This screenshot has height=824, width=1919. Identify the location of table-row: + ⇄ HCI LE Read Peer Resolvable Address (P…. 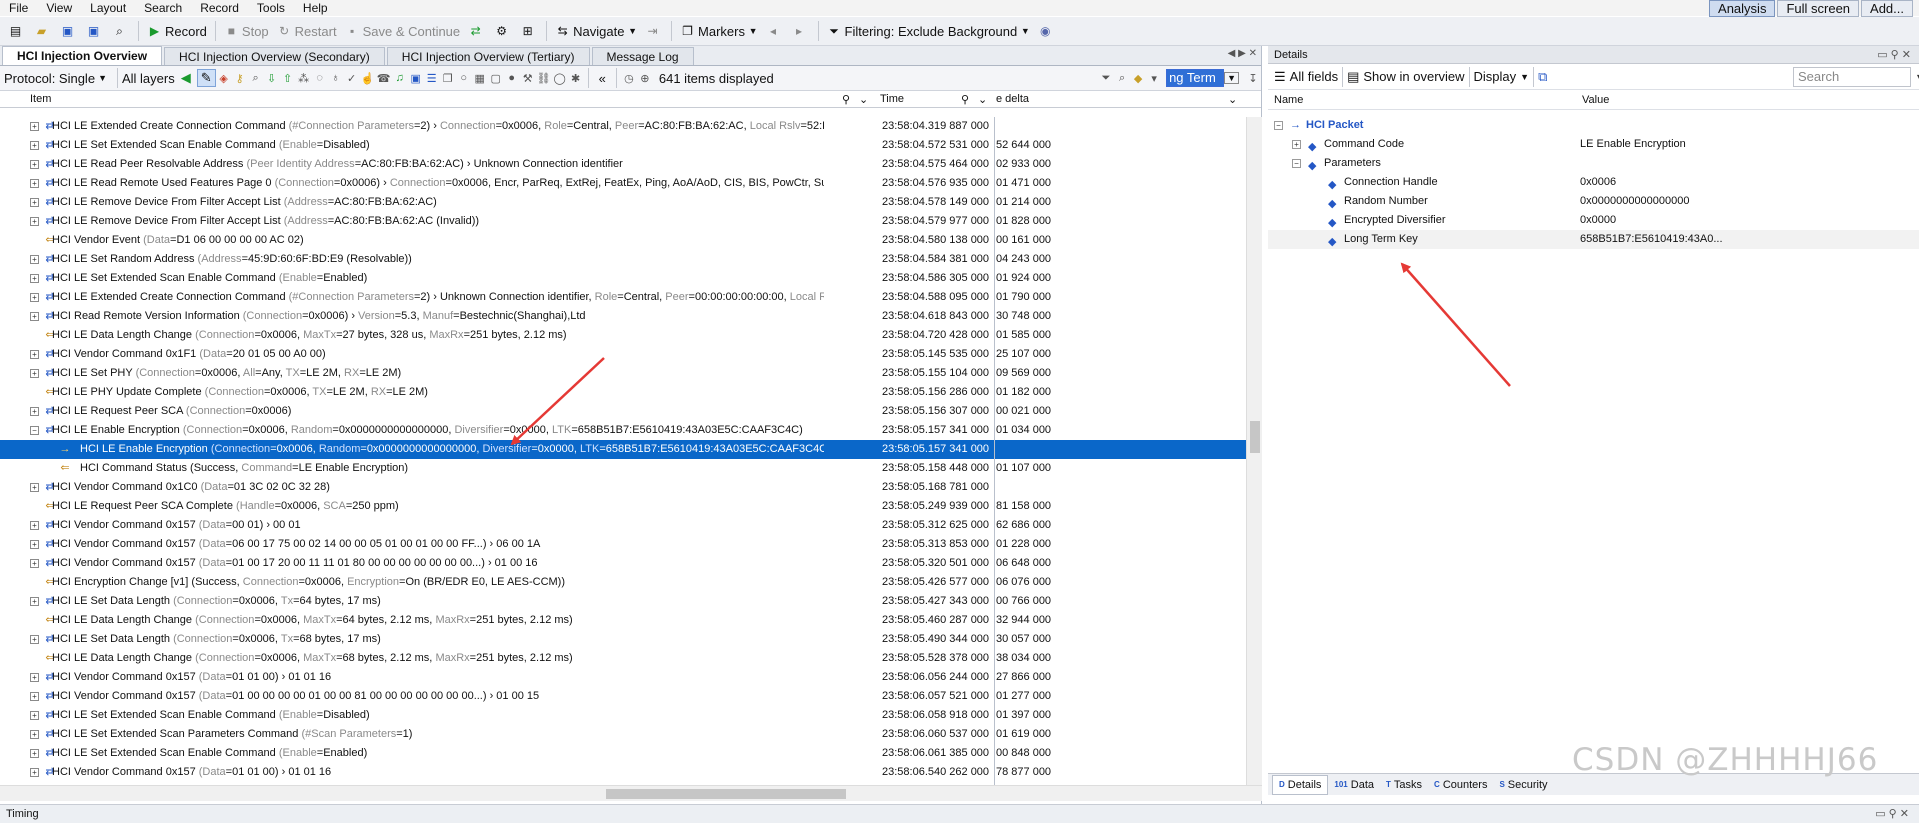
(623, 164).